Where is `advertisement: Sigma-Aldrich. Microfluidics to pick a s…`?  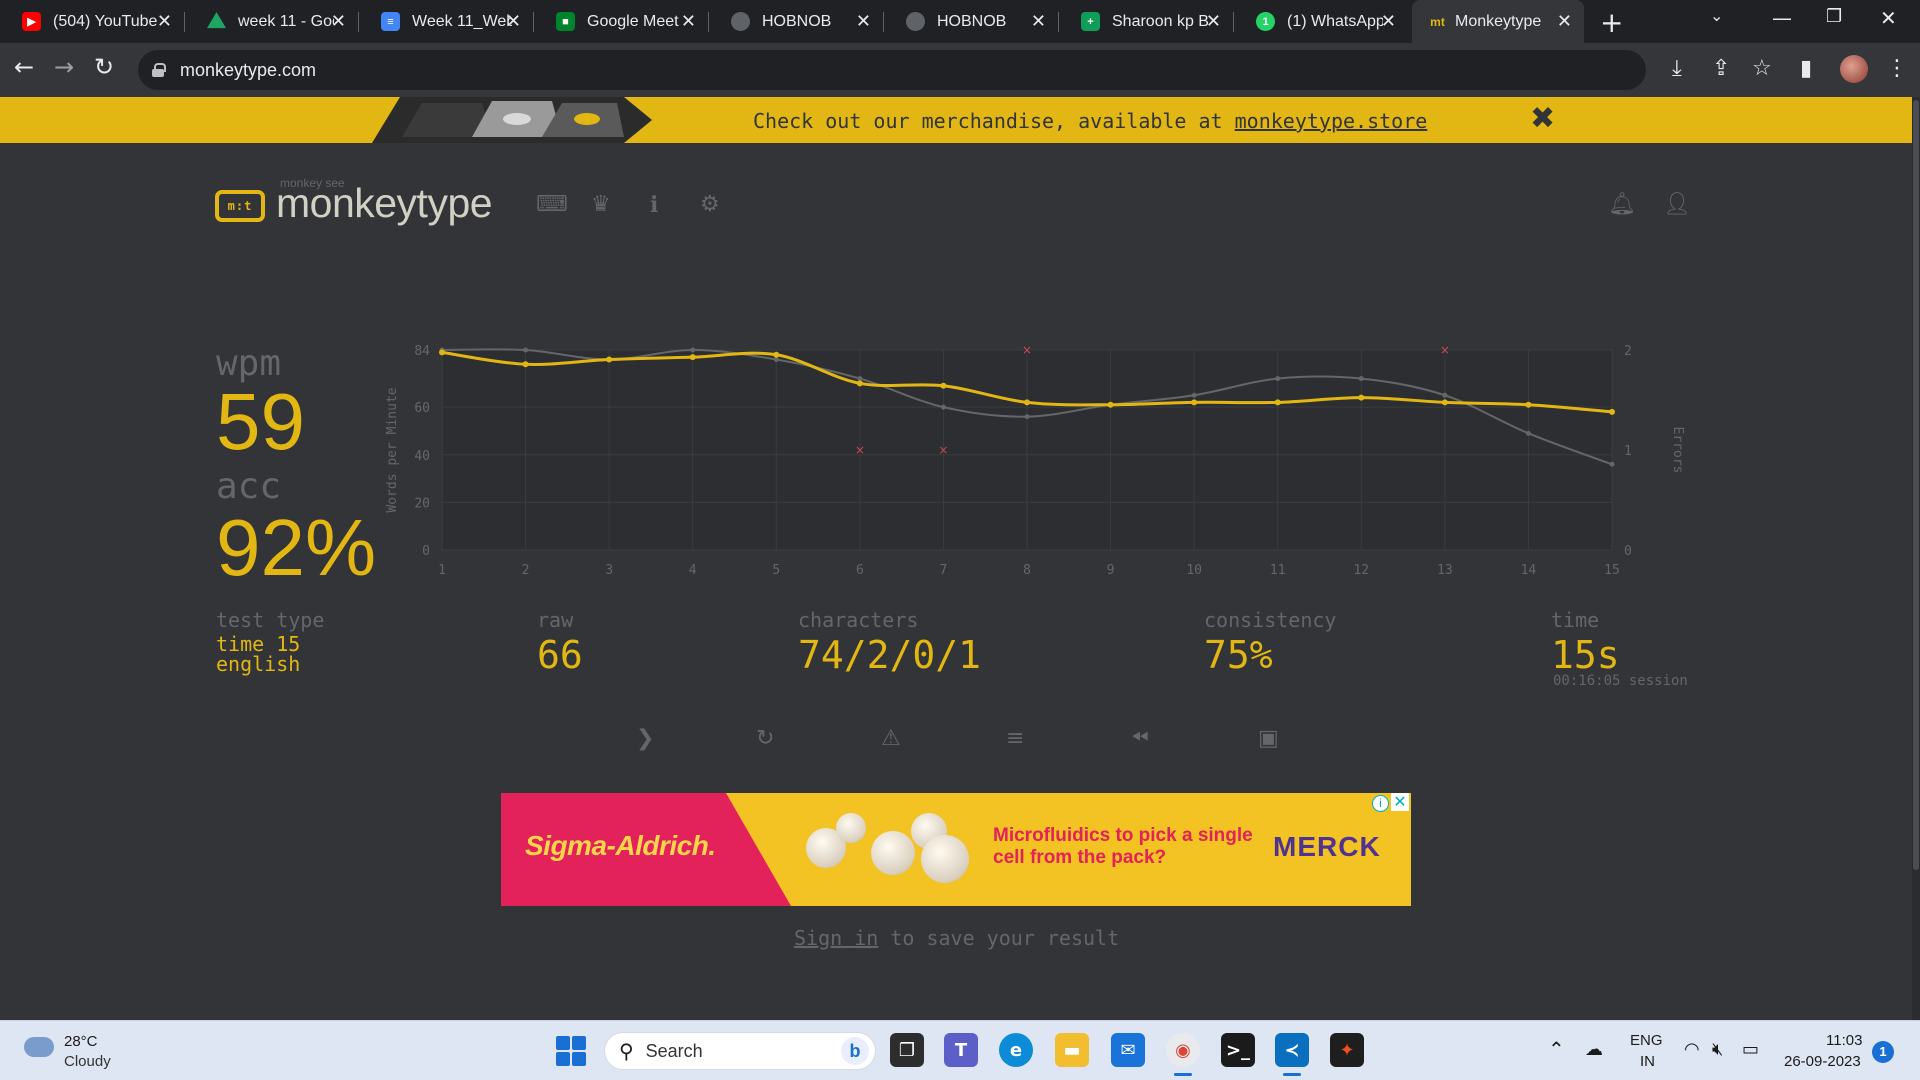
advertisement: Sigma-Aldrich. Microfluidics to pick a s… is located at coordinates (956, 849).